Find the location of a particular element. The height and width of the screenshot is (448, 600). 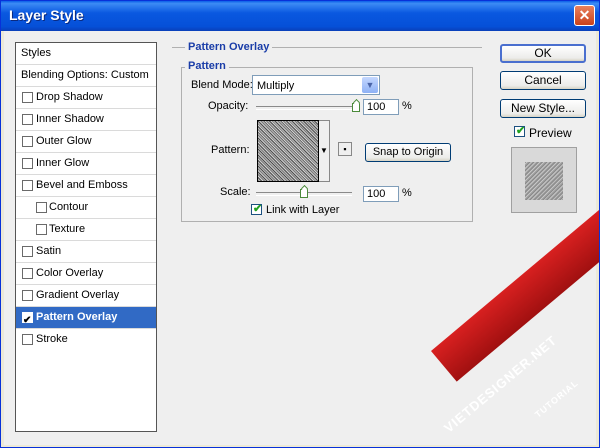

list-item-blending-options: Blending Options: Custom is located at coordinates (86, 76).